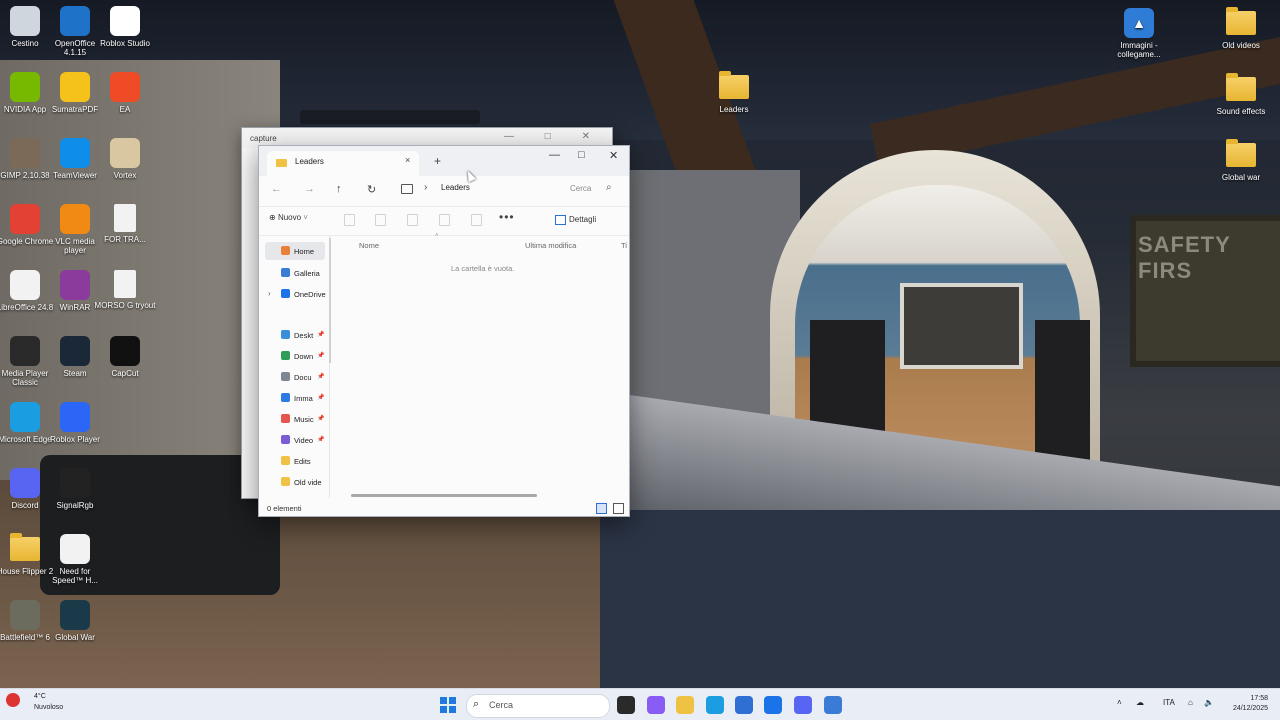  I want to click on taskbar-search-input: ⌕ Cerca, so click(538, 706).